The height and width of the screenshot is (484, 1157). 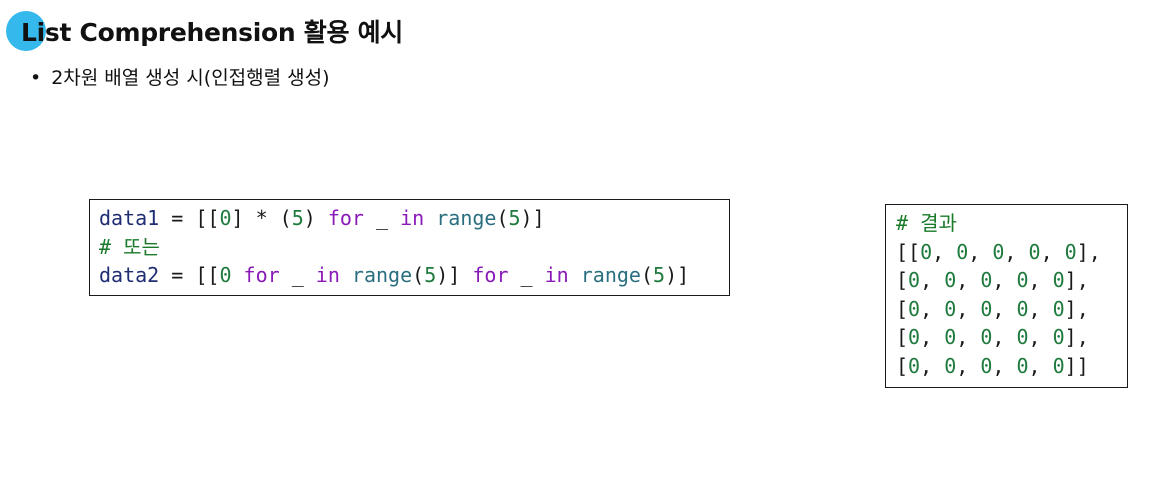 I want to click on subtitle-bullet-item: • 2차원 배열 생성 시(인접행렬 생성), so click(x=180, y=78).